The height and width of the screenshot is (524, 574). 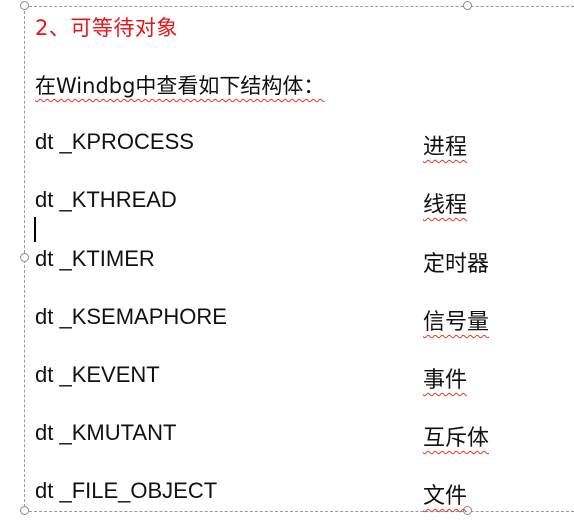 What do you see at coordinates (456, 262) in the screenshot?
I see `structure-description: 定时器` at bounding box center [456, 262].